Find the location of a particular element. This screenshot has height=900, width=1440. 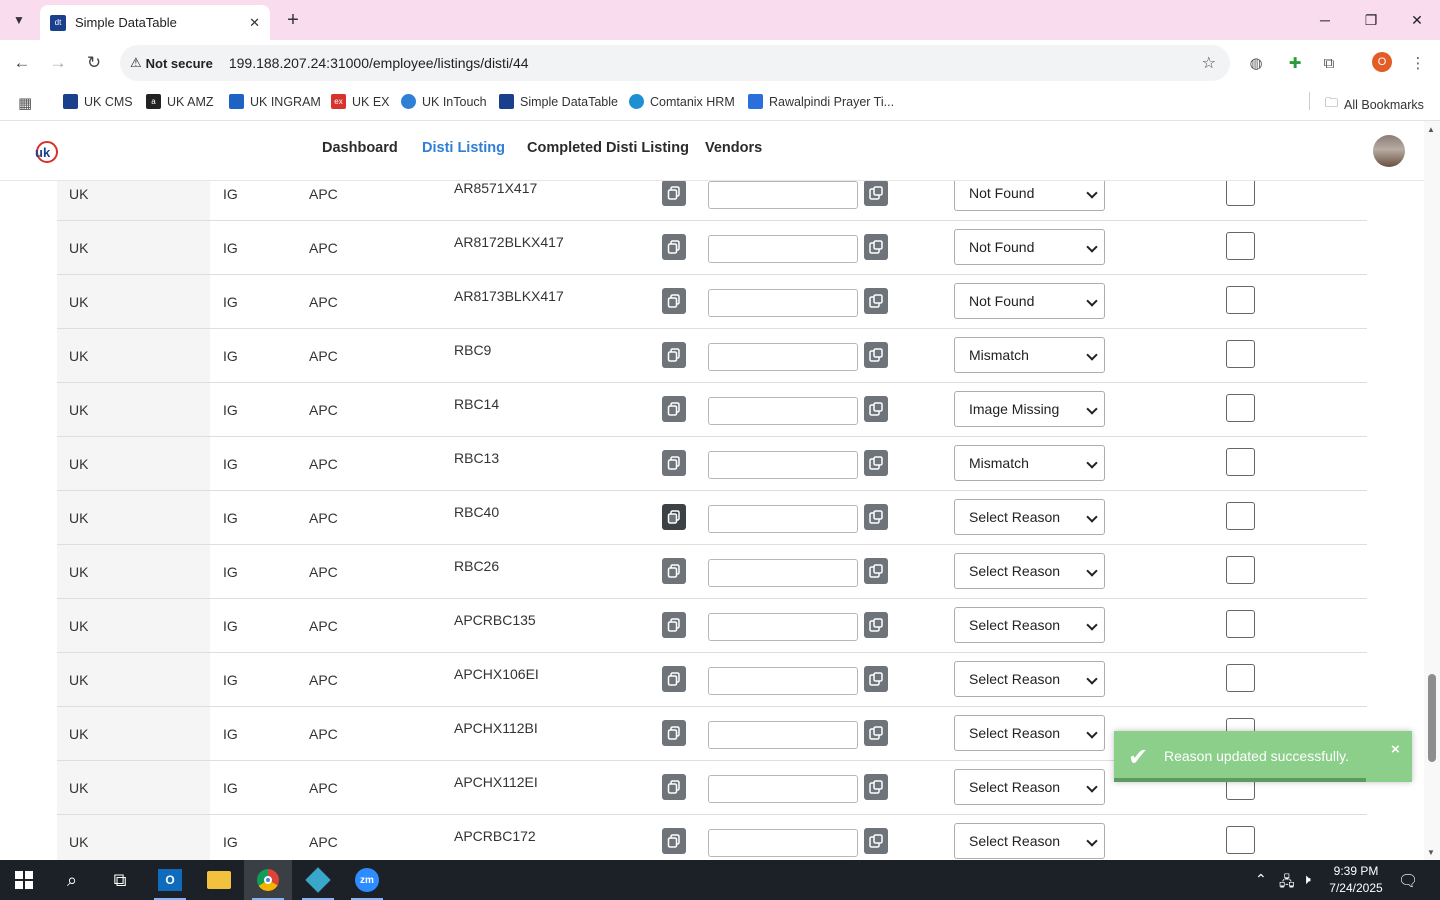

reason-select: Image Missing is located at coordinates (1029, 409).